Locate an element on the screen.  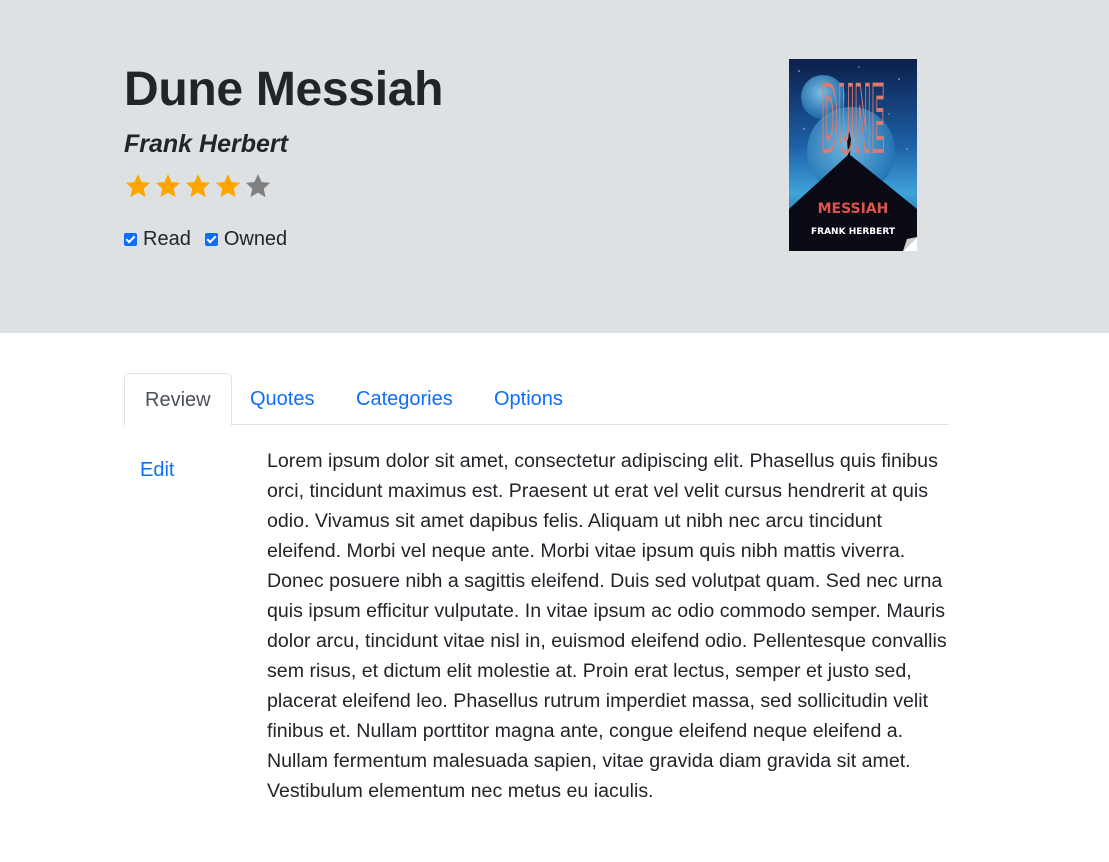
book-author: Frank Herbert is located at coordinates (206, 144).